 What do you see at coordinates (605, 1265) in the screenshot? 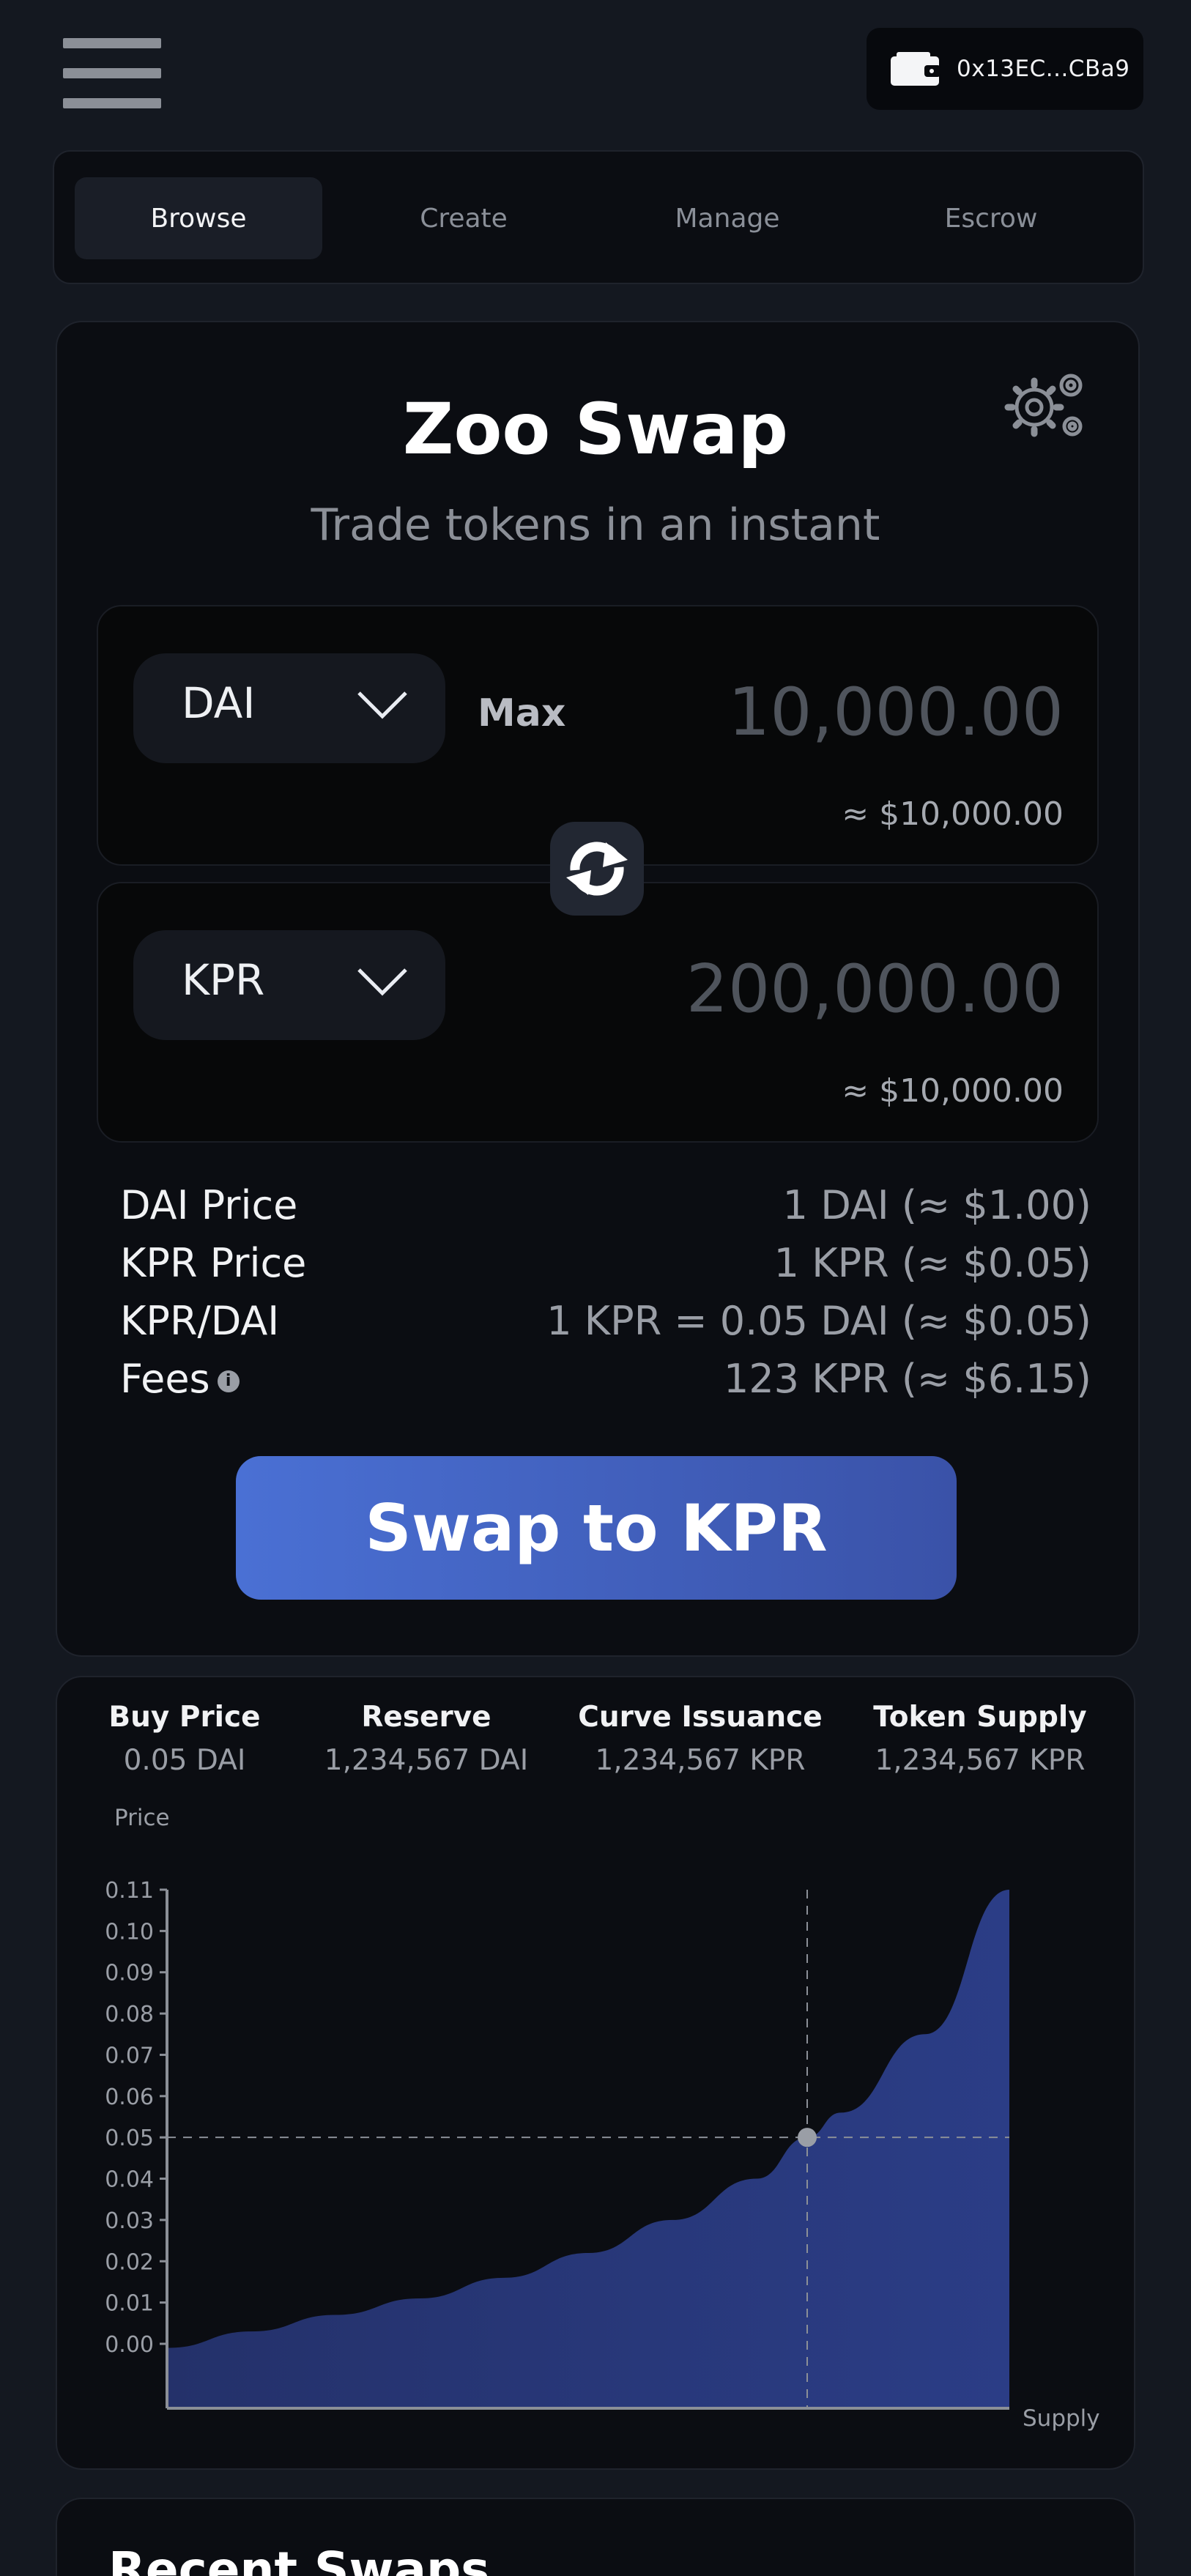
I see `info-row-kpr-price: KPR Price 1 KPR (≈ $0.05)` at bounding box center [605, 1265].